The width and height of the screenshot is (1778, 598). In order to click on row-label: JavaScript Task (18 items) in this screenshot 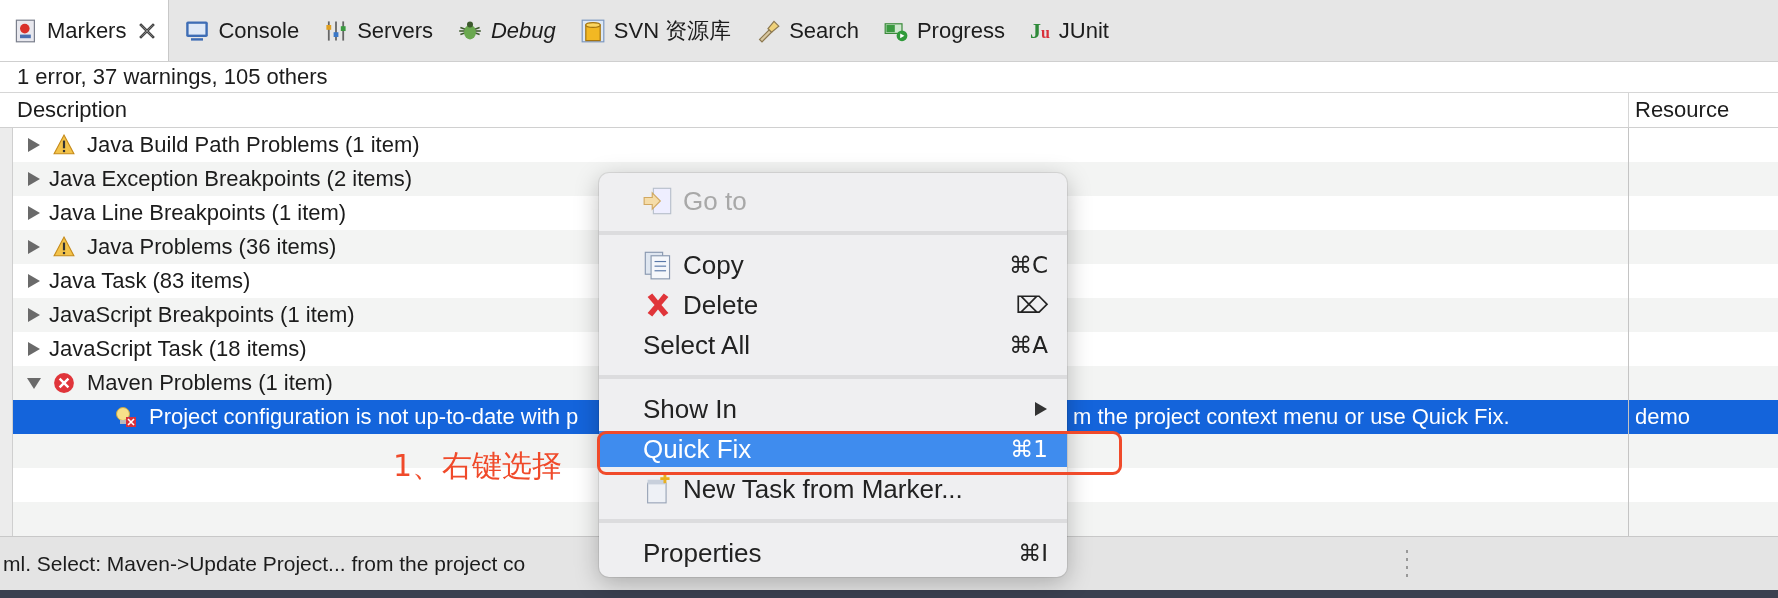, I will do `click(178, 349)`.